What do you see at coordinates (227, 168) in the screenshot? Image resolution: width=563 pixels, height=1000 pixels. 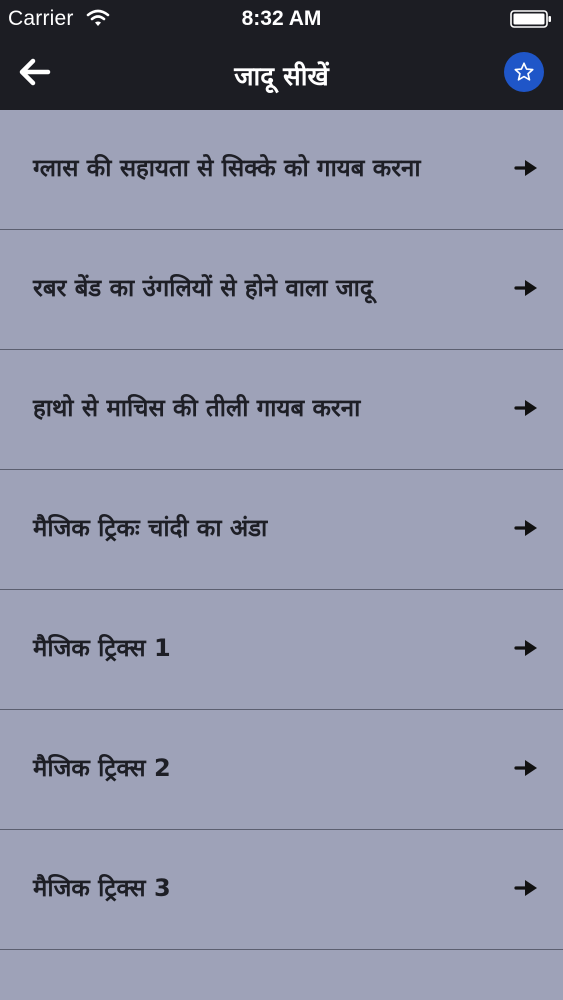 I see `list-item-label: ग्लास की सहायता से सिक्के को गायब करना` at bounding box center [227, 168].